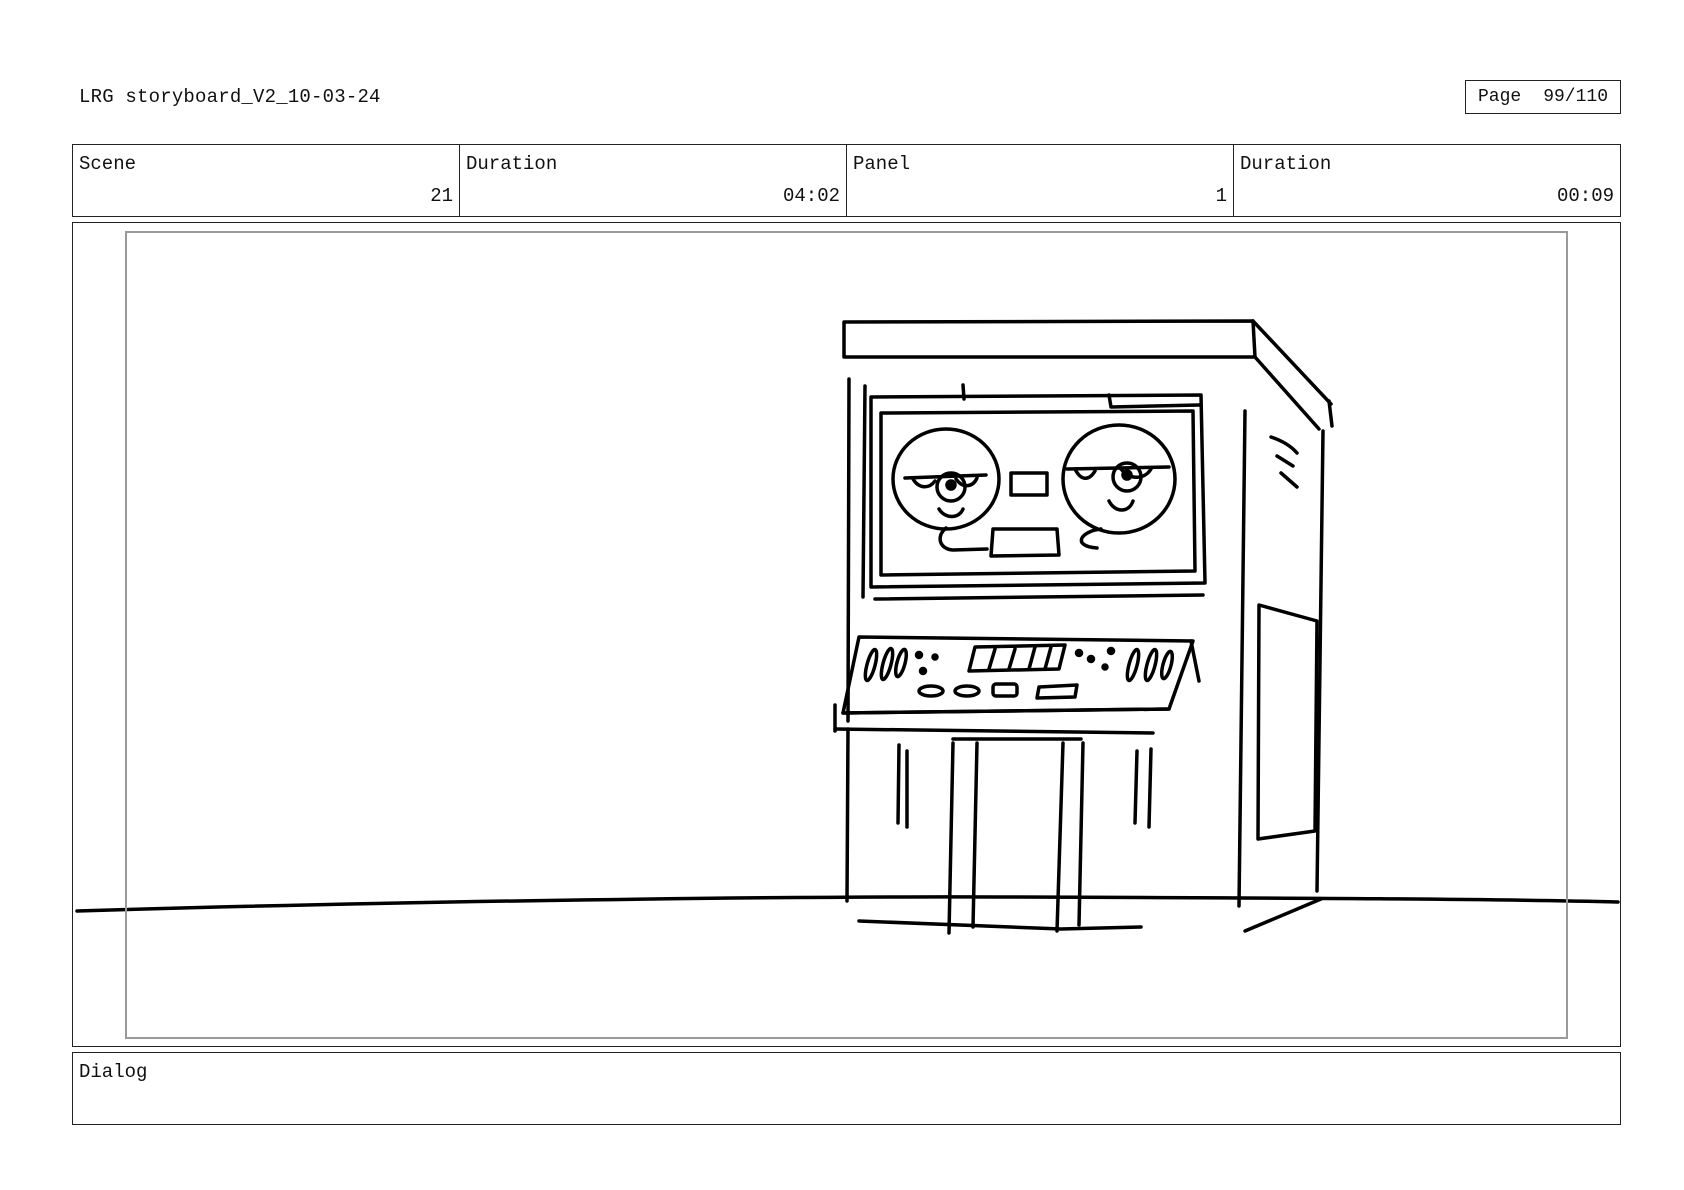 The width and height of the screenshot is (1684, 1190). What do you see at coordinates (1286, 164) in the screenshot?
I see `panel-duration-label: Duration` at bounding box center [1286, 164].